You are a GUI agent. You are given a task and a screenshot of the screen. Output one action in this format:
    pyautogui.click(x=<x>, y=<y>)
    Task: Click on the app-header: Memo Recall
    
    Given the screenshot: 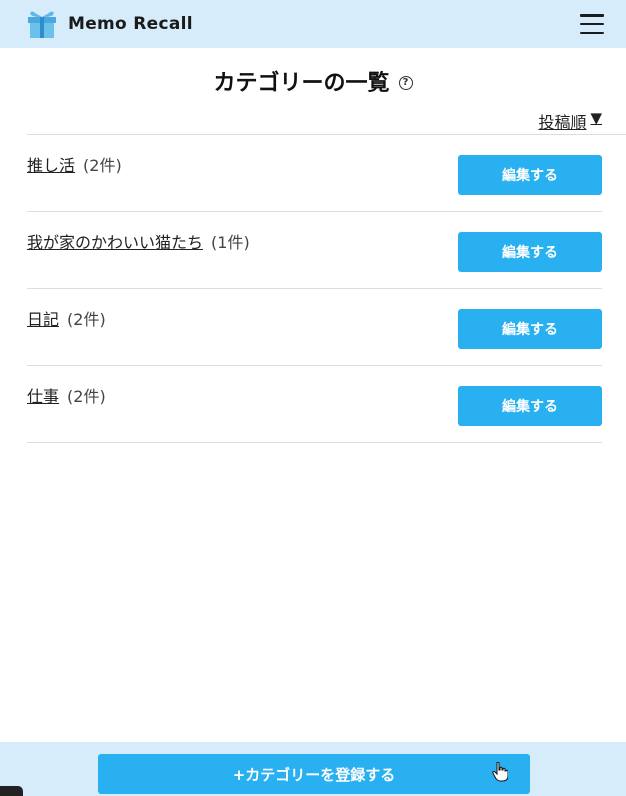 What is the action you would take?
    pyautogui.click(x=313, y=24)
    